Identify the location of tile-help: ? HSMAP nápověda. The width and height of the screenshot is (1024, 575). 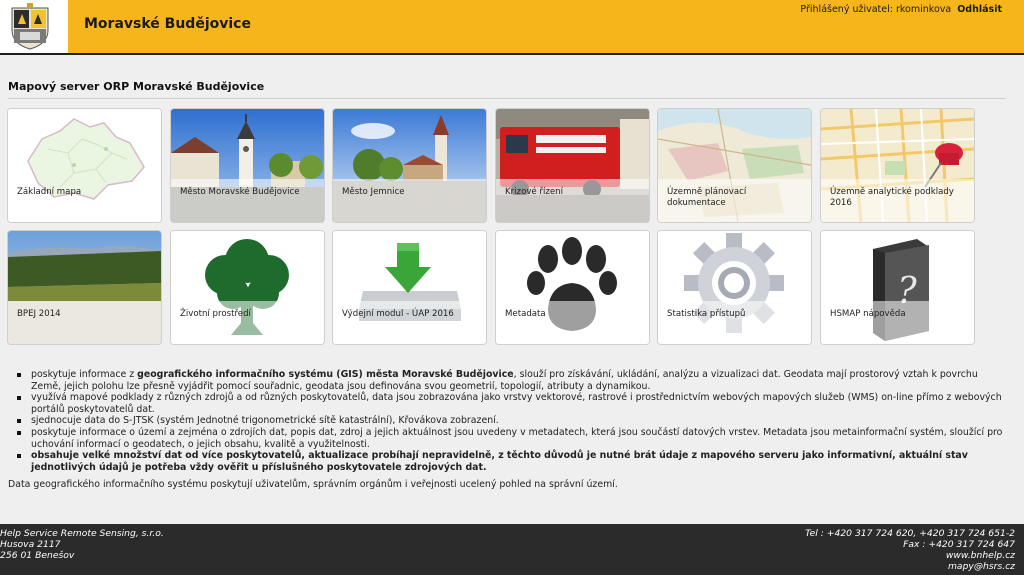
(897, 287).